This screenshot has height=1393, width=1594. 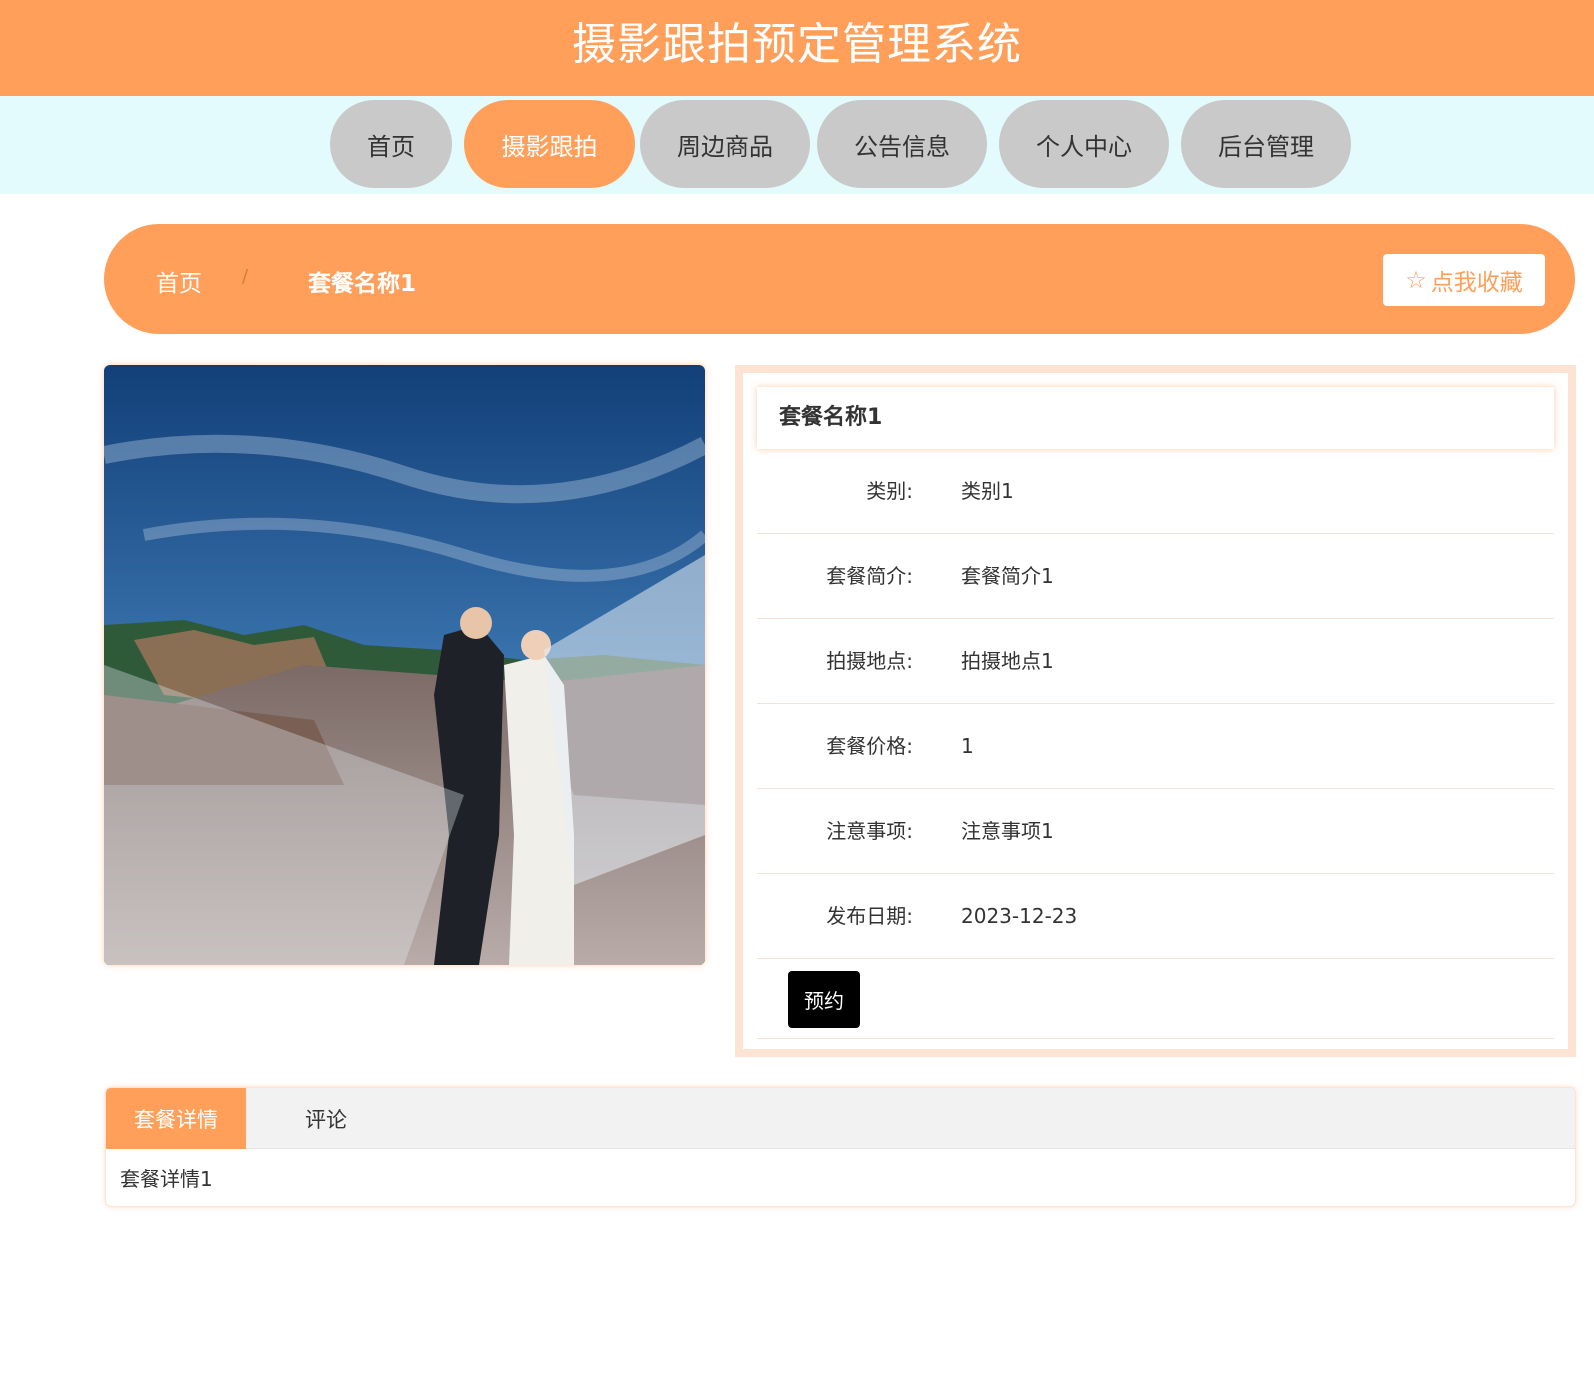 What do you see at coordinates (797, 44) in the screenshot?
I see `site-title: 摄影跟拍预定管理系统` at bounding box center [797, 44].